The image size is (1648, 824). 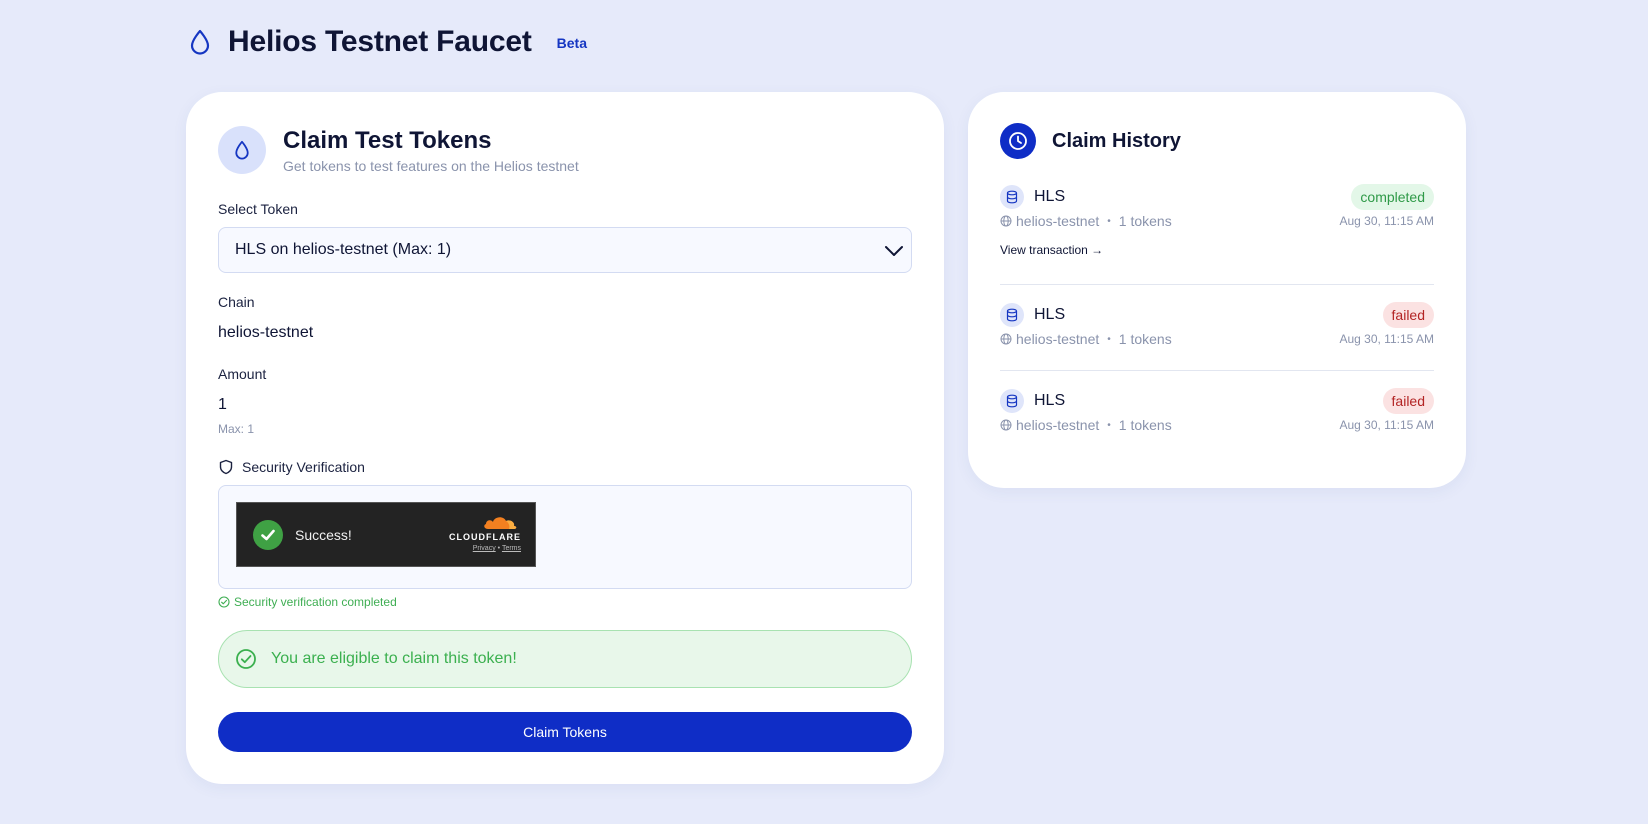 What do you see at coordinates (1018, 141) in the screenshot?
I see `clock-icon` at bounding box center [1018, 141].